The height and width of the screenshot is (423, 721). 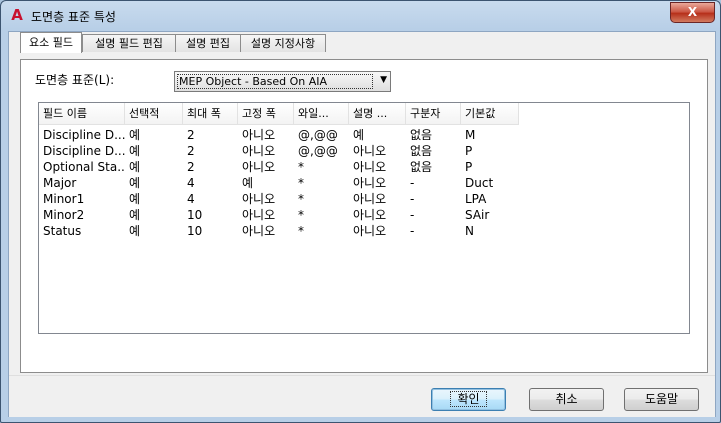 I want to click on layer-standard-dropdown: MEP Object - Based On AIA ▼, so click(x=282, y=81).